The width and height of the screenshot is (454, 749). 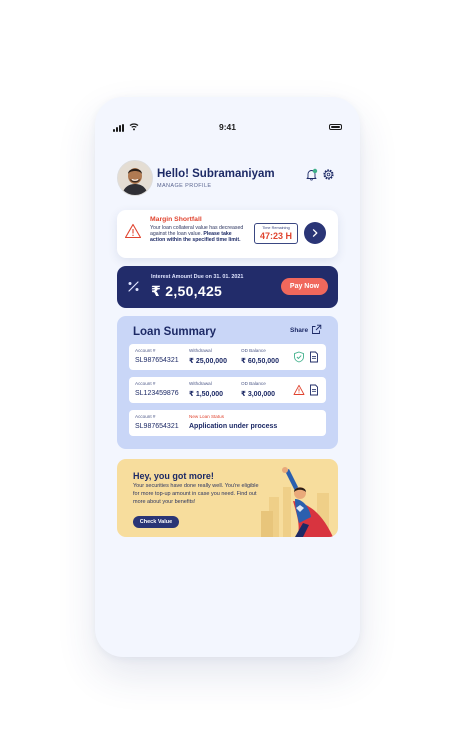 What do you see at coordinates (187, 291) in the screenshot?
I see `interest-amount: ₹ 2,50,425` at bounding box center [187, 291].